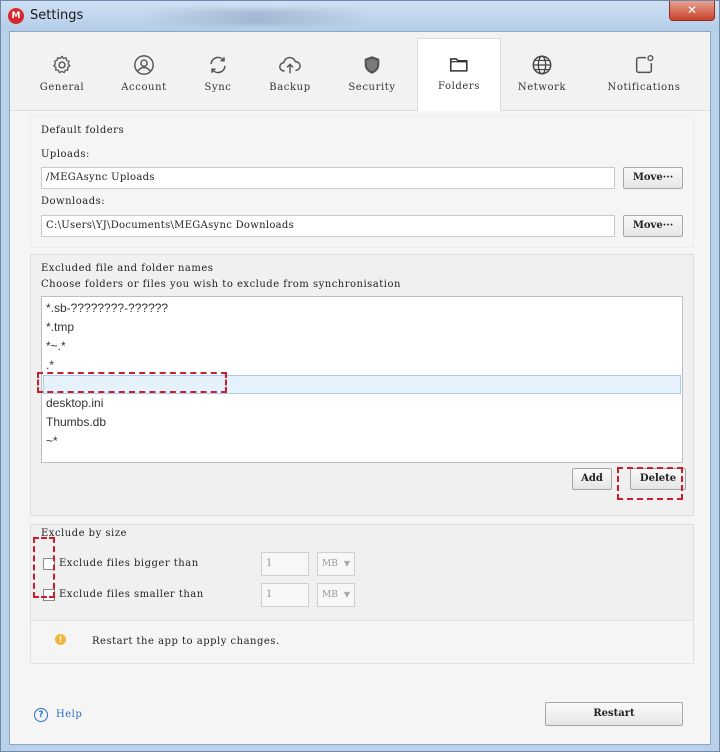 The image size is (720, 752). Describe the element at coordinates (644, 87) in the screenshot. I see `tab-label: Notifications` at that location.